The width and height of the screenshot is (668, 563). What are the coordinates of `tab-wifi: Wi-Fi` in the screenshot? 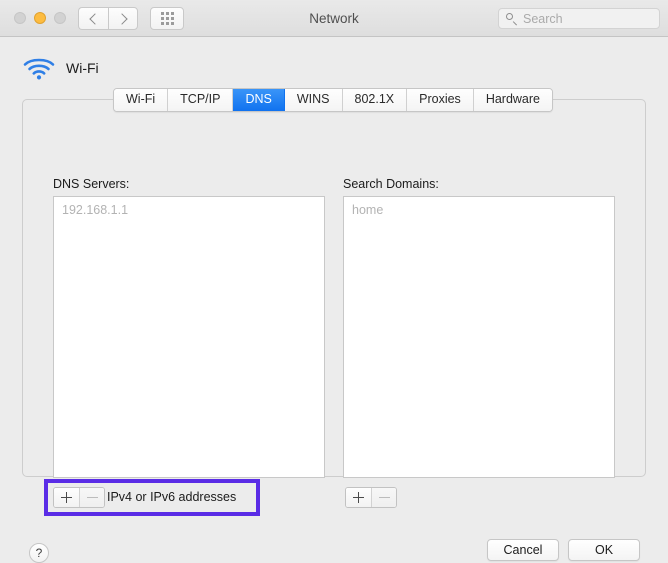 It's located at (141, 100).